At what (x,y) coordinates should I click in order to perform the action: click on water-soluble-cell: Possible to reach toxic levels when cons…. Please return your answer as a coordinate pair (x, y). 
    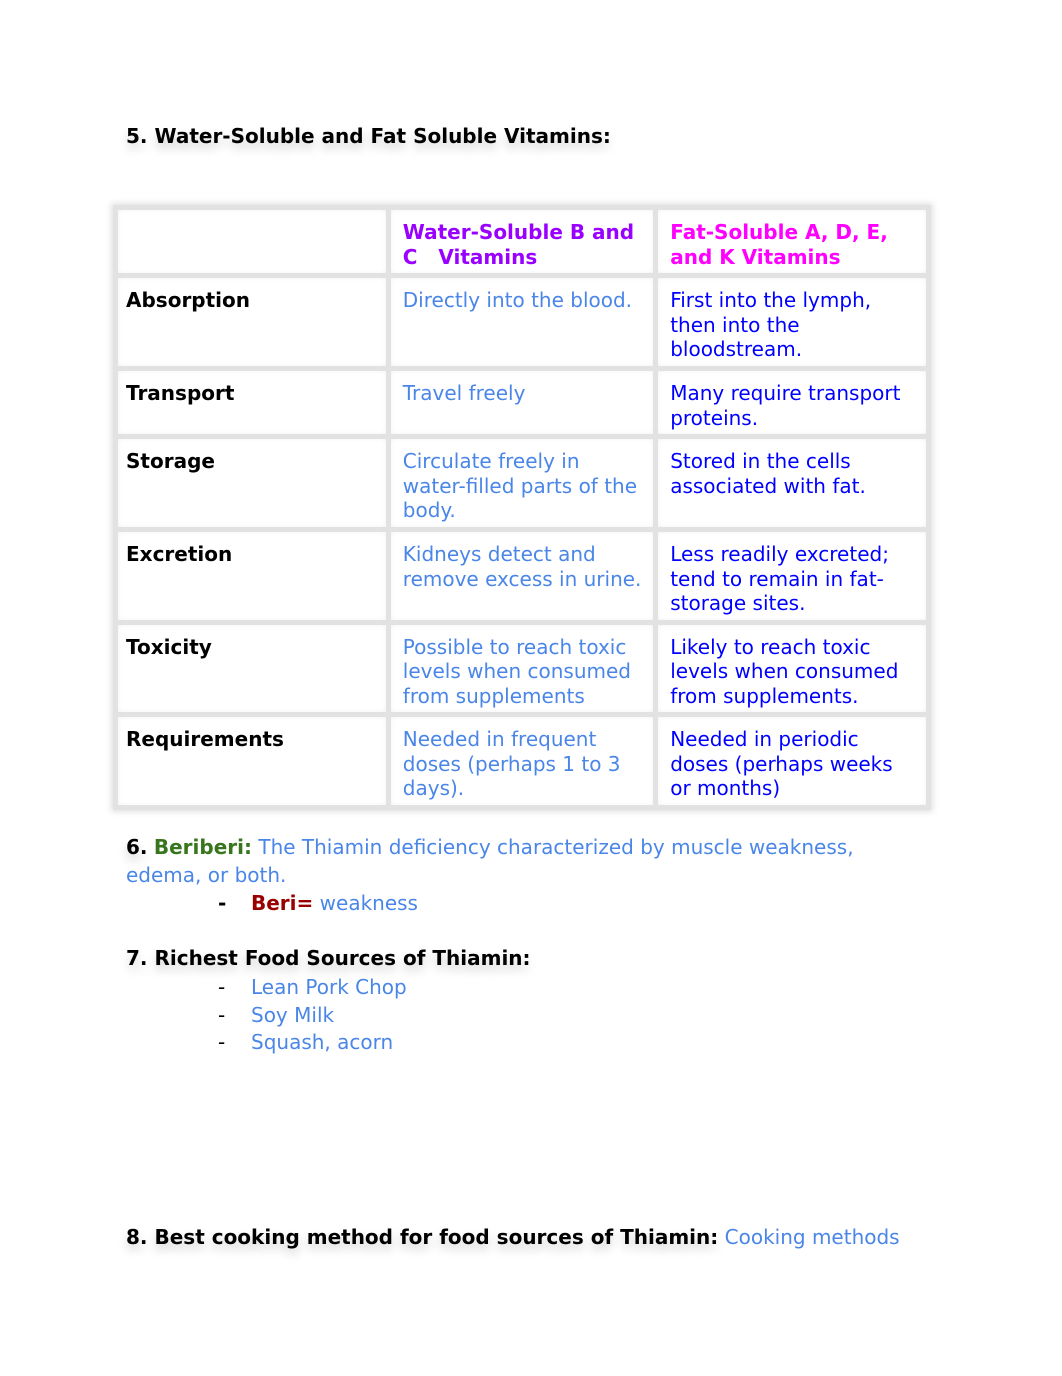
    Looking at the image, I should click on (522, 668).